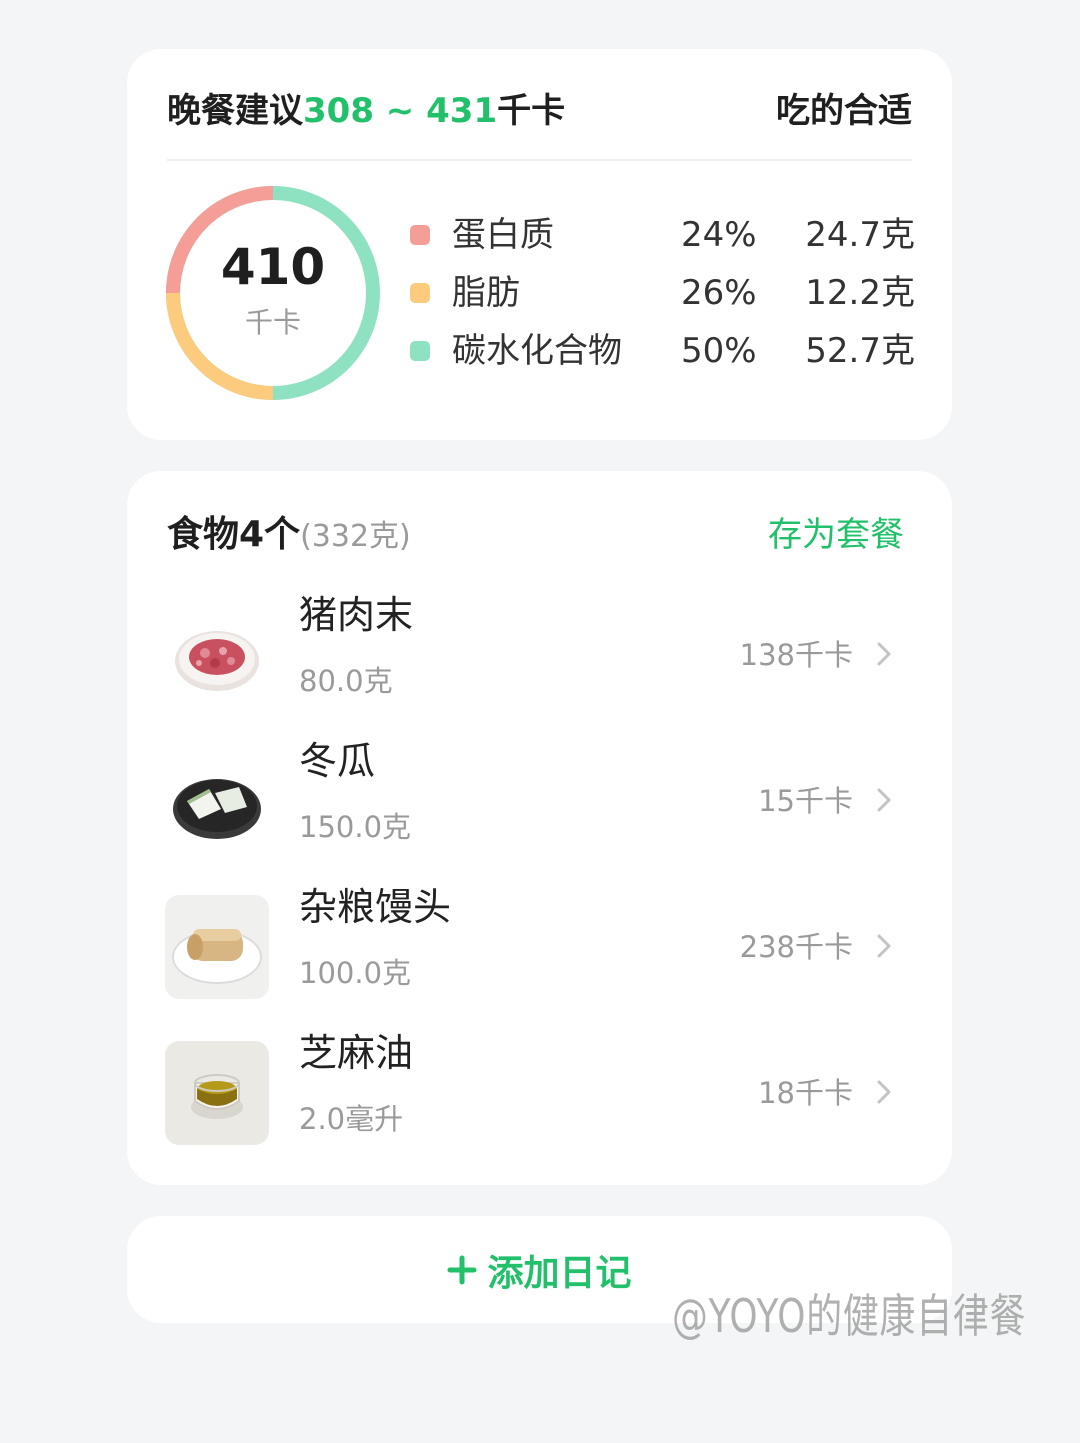 The height and width of the screenshot is (1443, 1080). What do you see at coordinates (375, 907) in the screenshot?
I see `food-name: 杂粮馒头` at bounding box center [375, 907].